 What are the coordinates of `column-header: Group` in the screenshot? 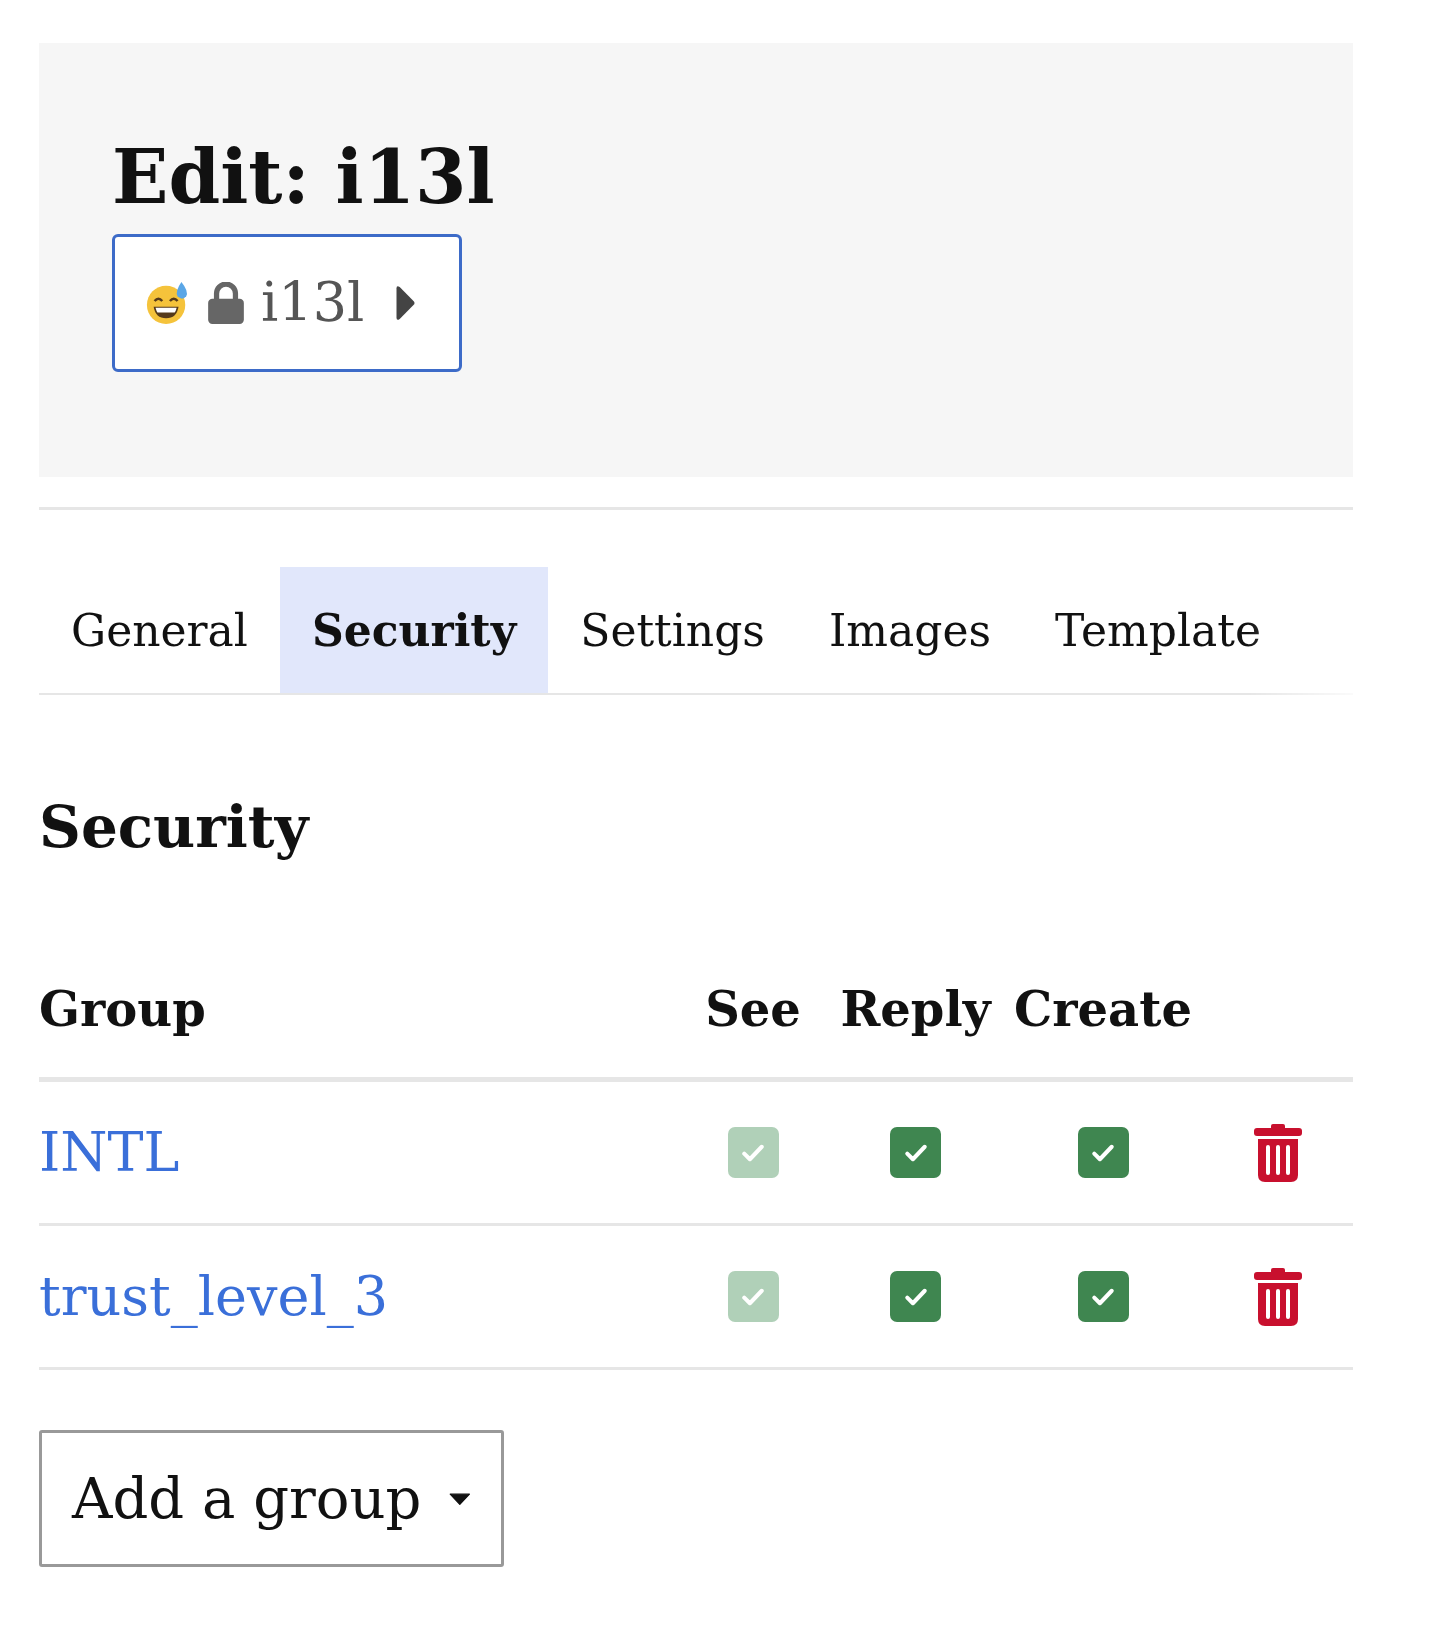 It's located at (123, 1009).